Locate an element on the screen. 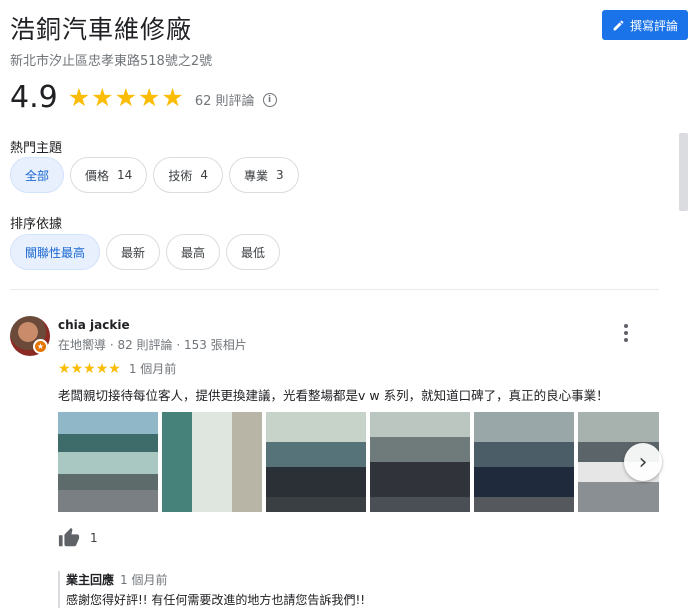 Image resolution: width=696 pixels, height=614 pixels. review-count: 62 則評論 is located at coordinates (225, 99).